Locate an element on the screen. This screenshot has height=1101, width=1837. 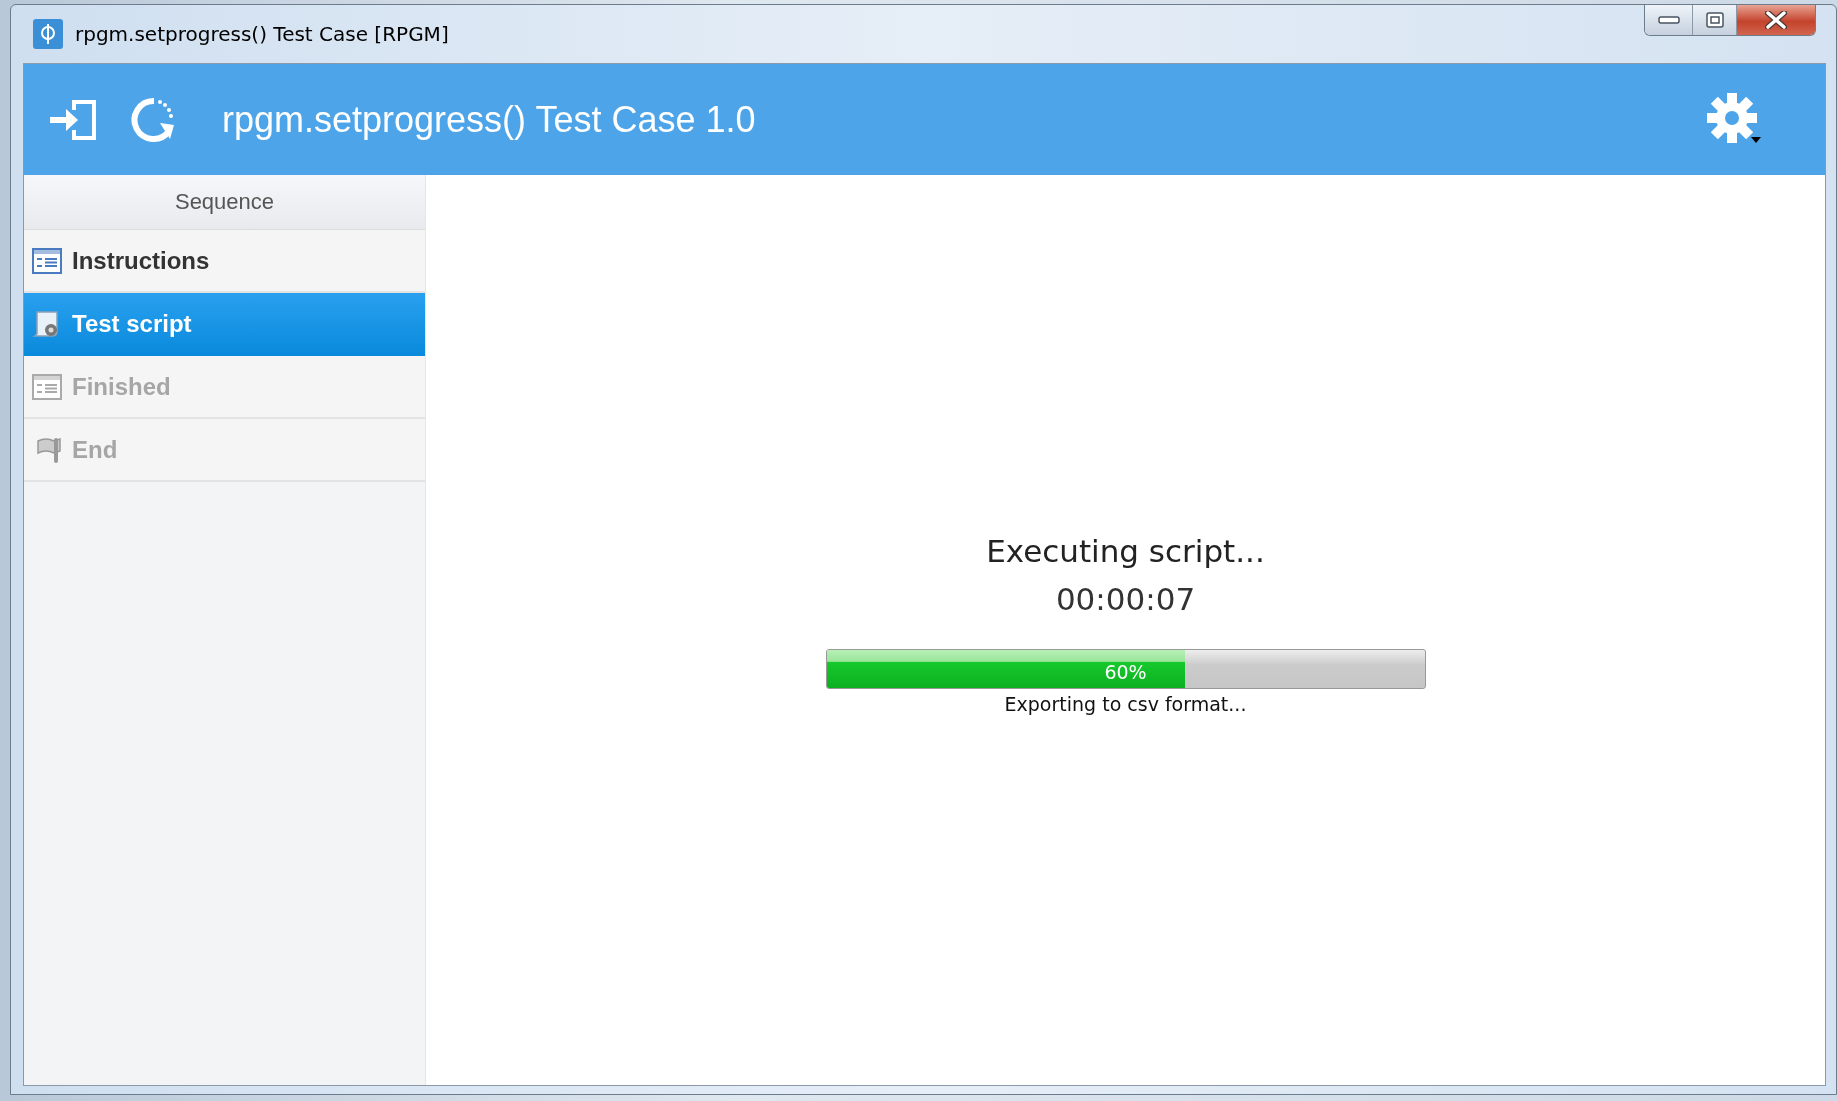
close-button is located at coordinates (1776, 20).